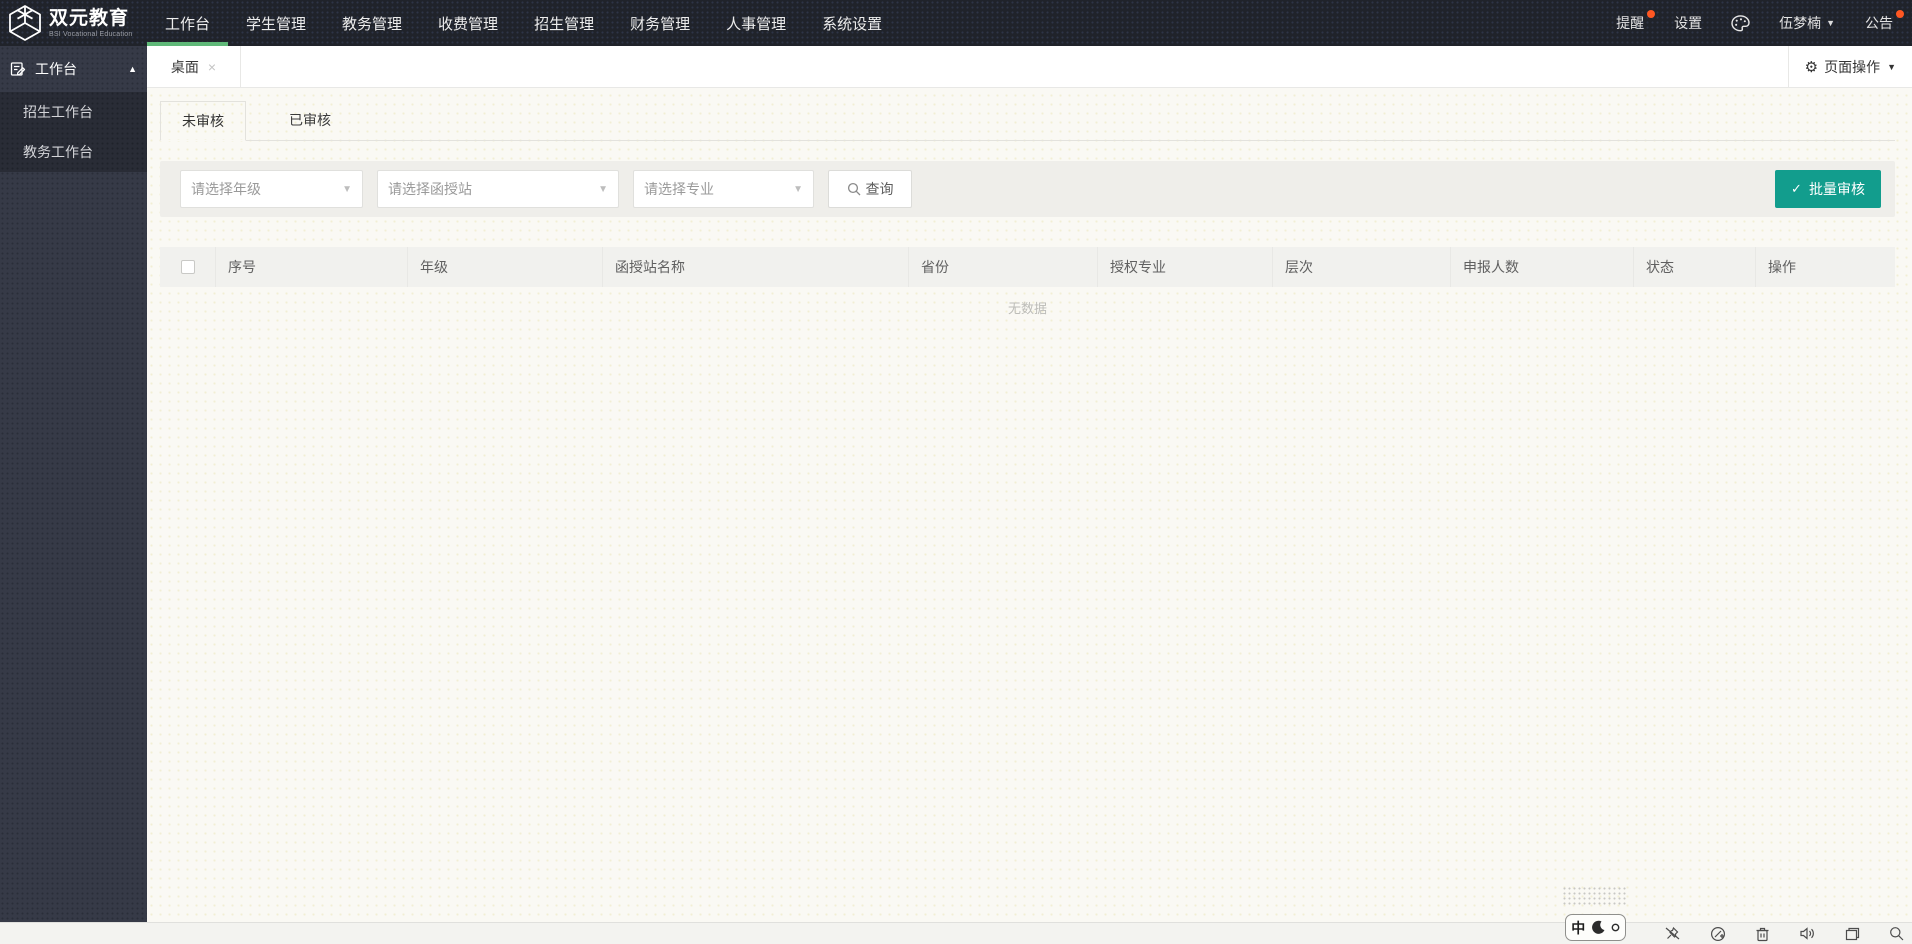 Image resolution: width=1912 pixels, height=944 pixels. I want to click on col-header-actions: 操作, so click(1782, 267).